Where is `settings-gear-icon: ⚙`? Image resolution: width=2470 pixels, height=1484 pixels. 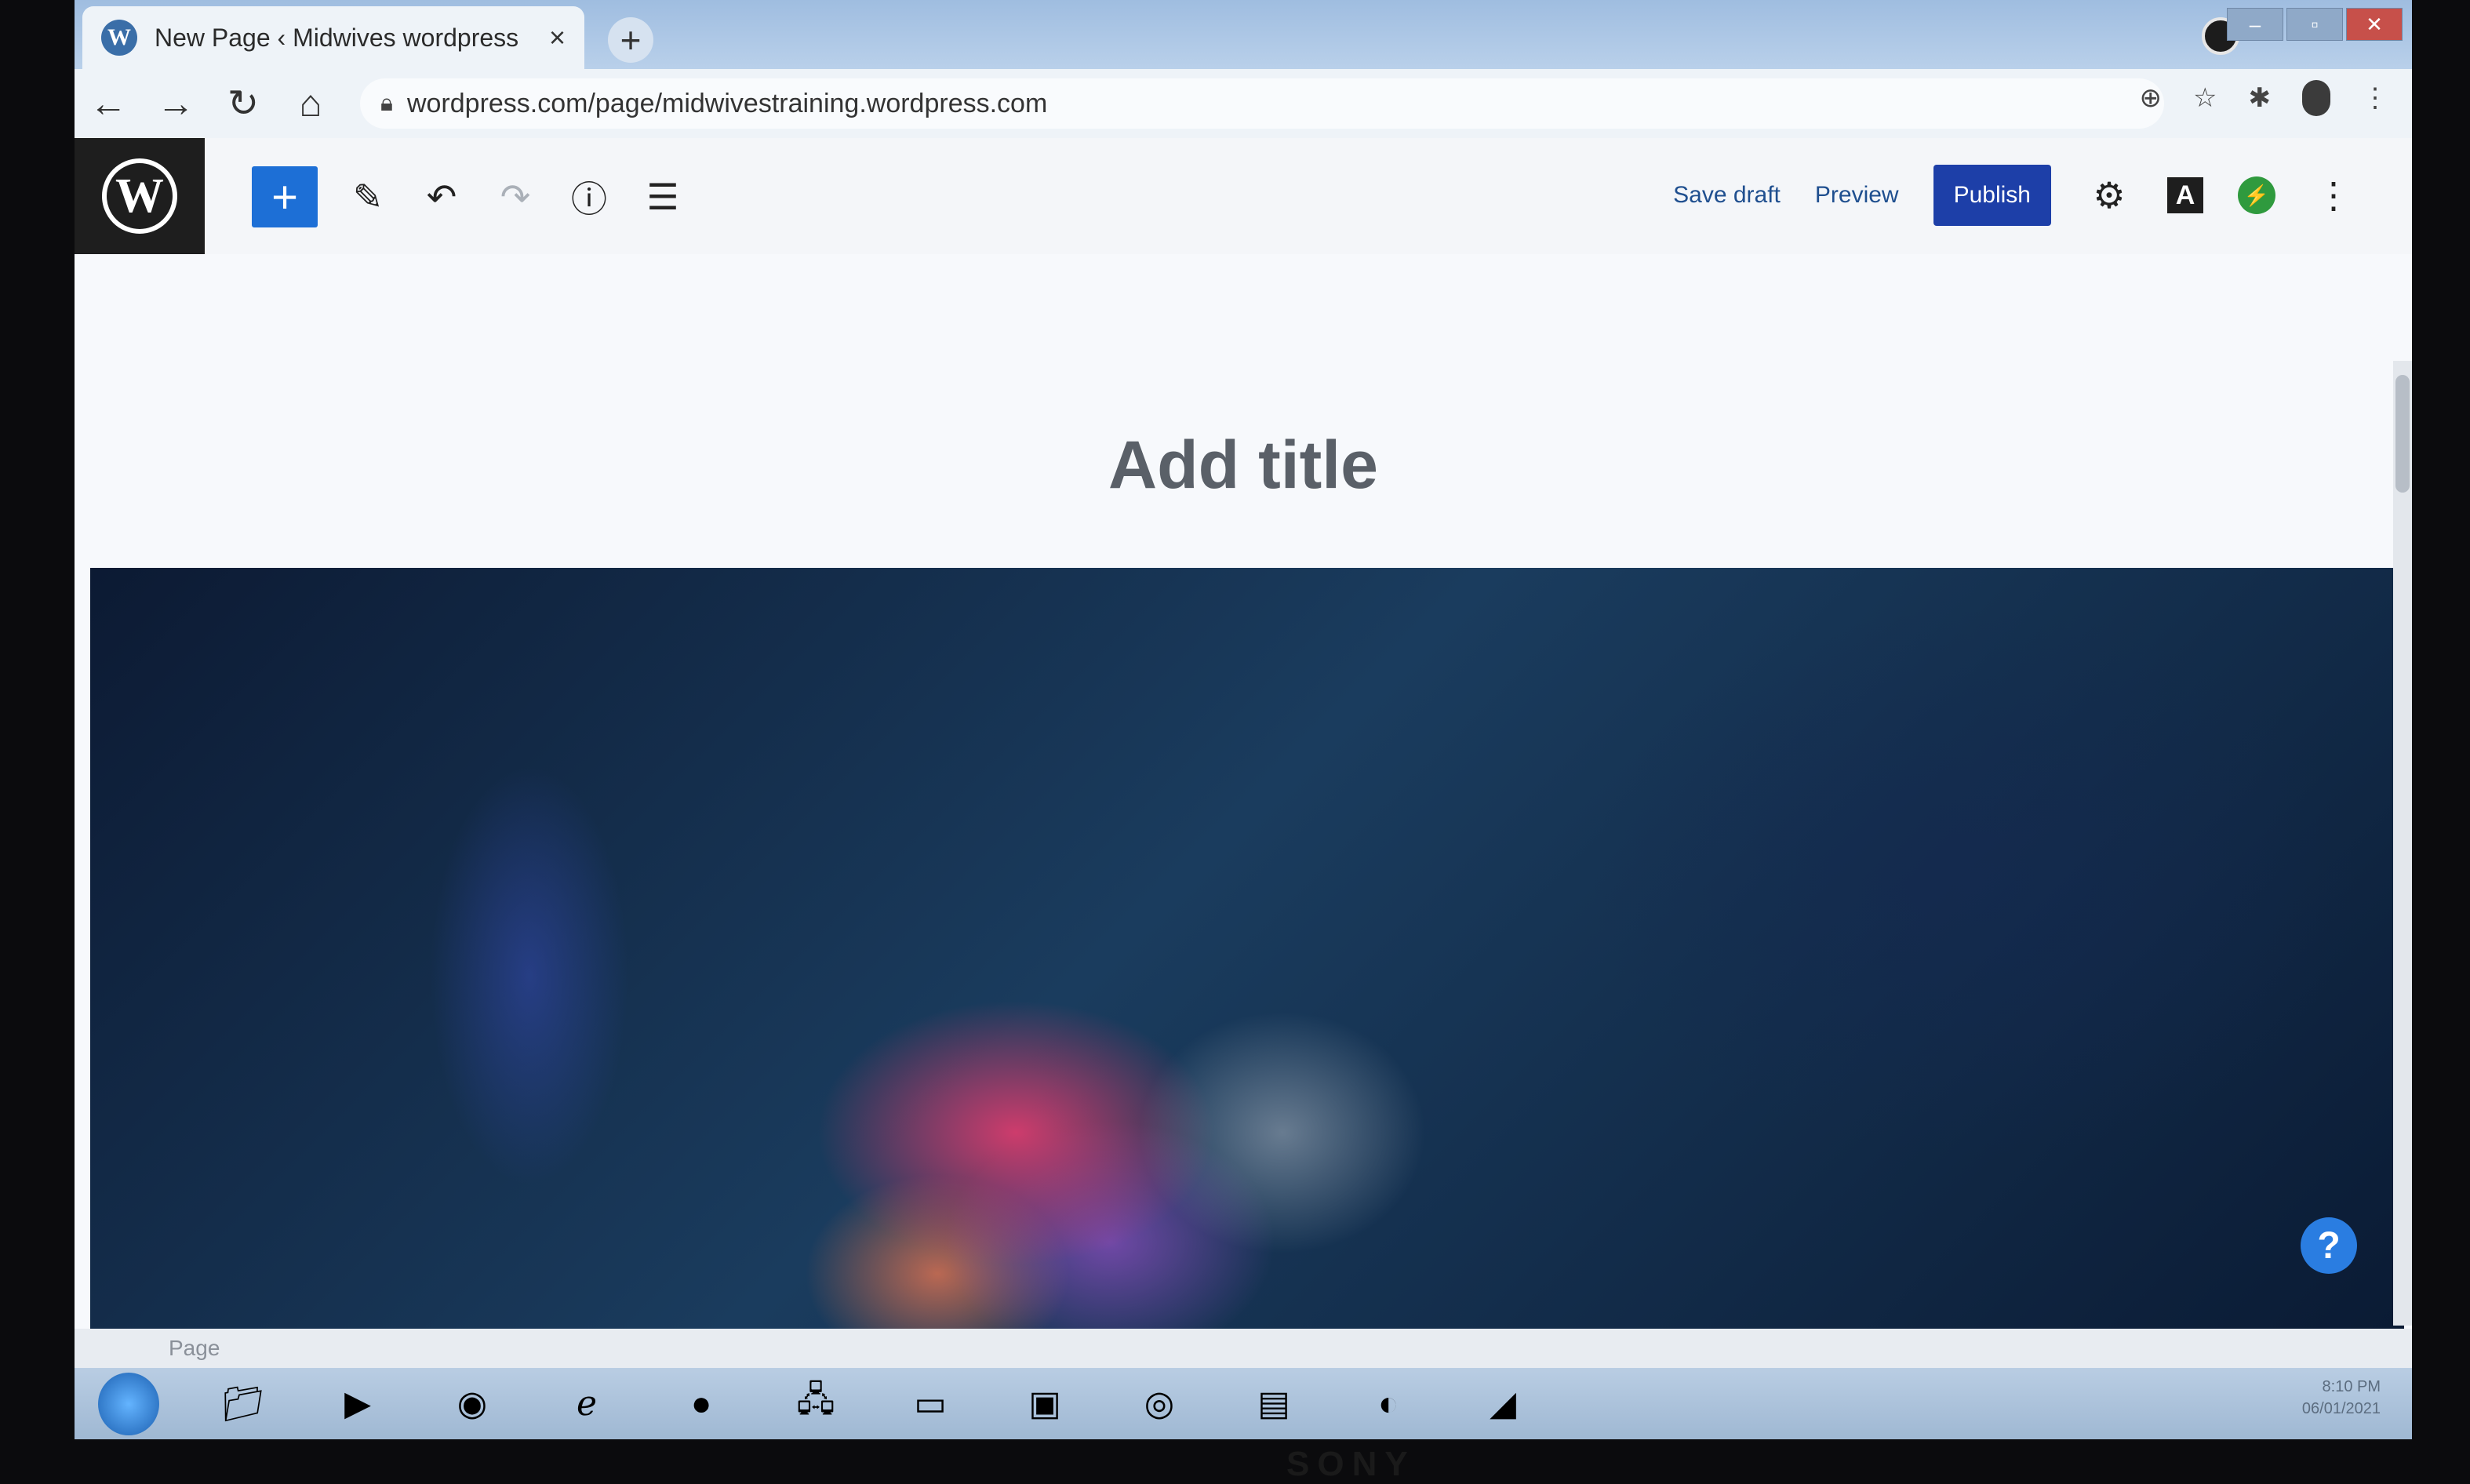 settings-gear-icon: ⚙ is located at coordinates (2109, 195).